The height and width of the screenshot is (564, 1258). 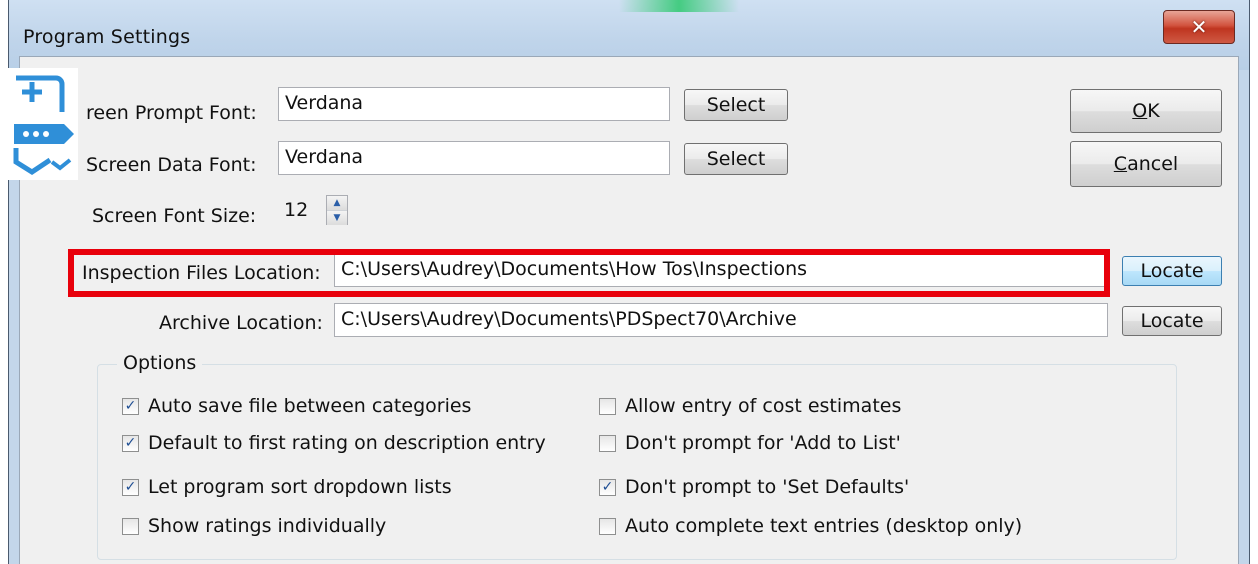 What do you see at coordinates (1172, 321) in the screenshot?
I see `archive-locate-button: Locate` at bounding box center [1172, 321].